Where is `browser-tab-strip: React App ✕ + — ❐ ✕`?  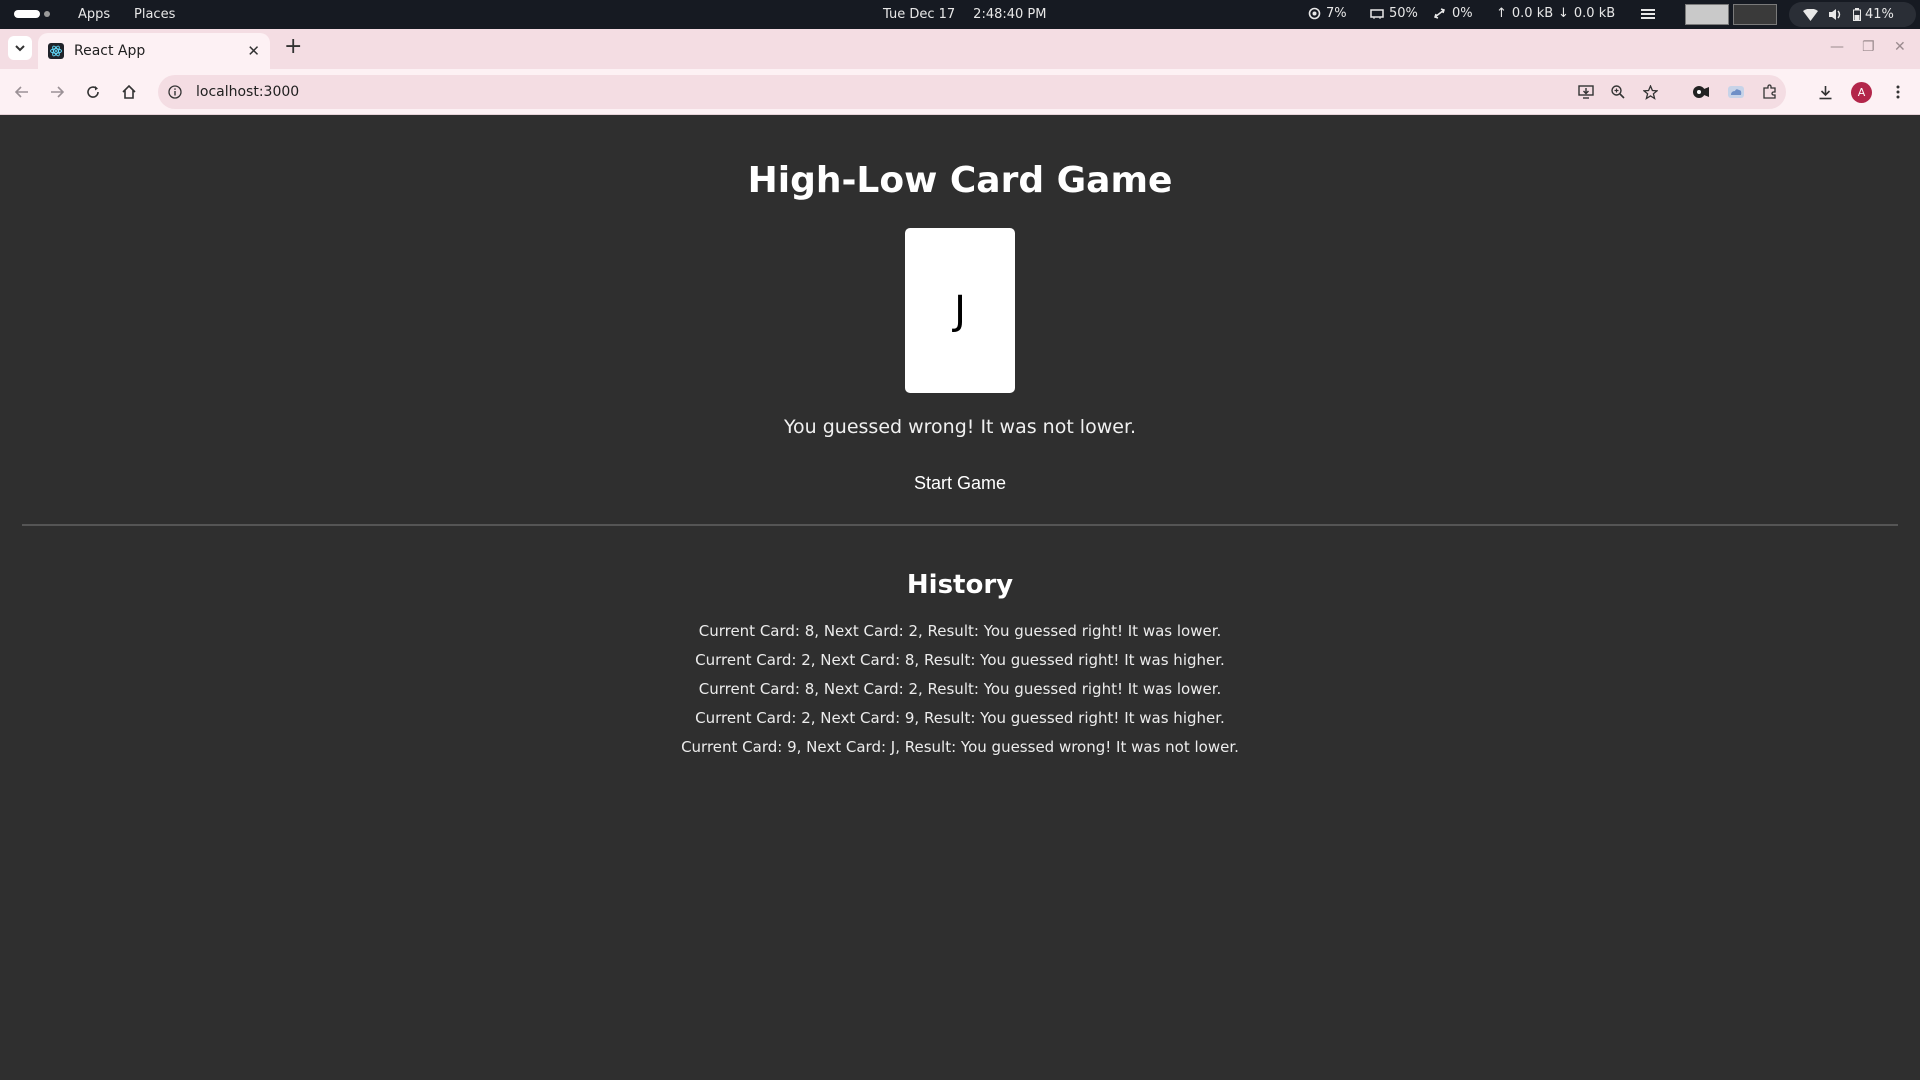 browser-tab-strip: React App ✕ + — ❐ ✕ is located at coordinates (960, 49).